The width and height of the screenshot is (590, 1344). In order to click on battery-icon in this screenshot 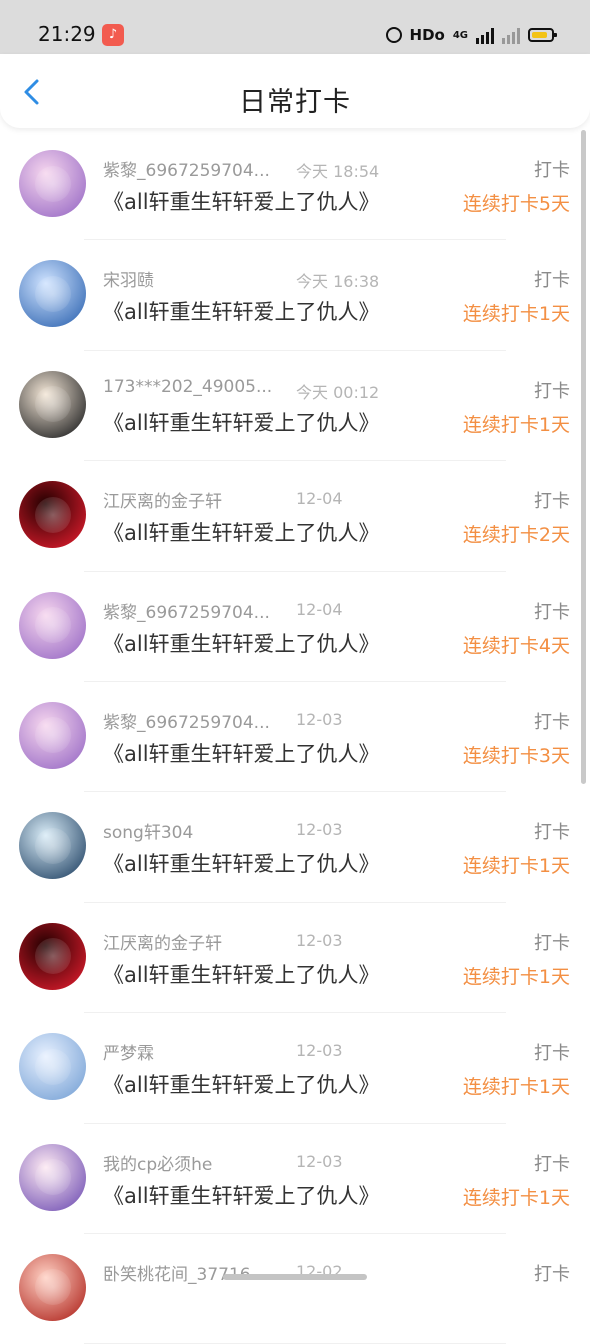, I will do `click(542, 35)`.